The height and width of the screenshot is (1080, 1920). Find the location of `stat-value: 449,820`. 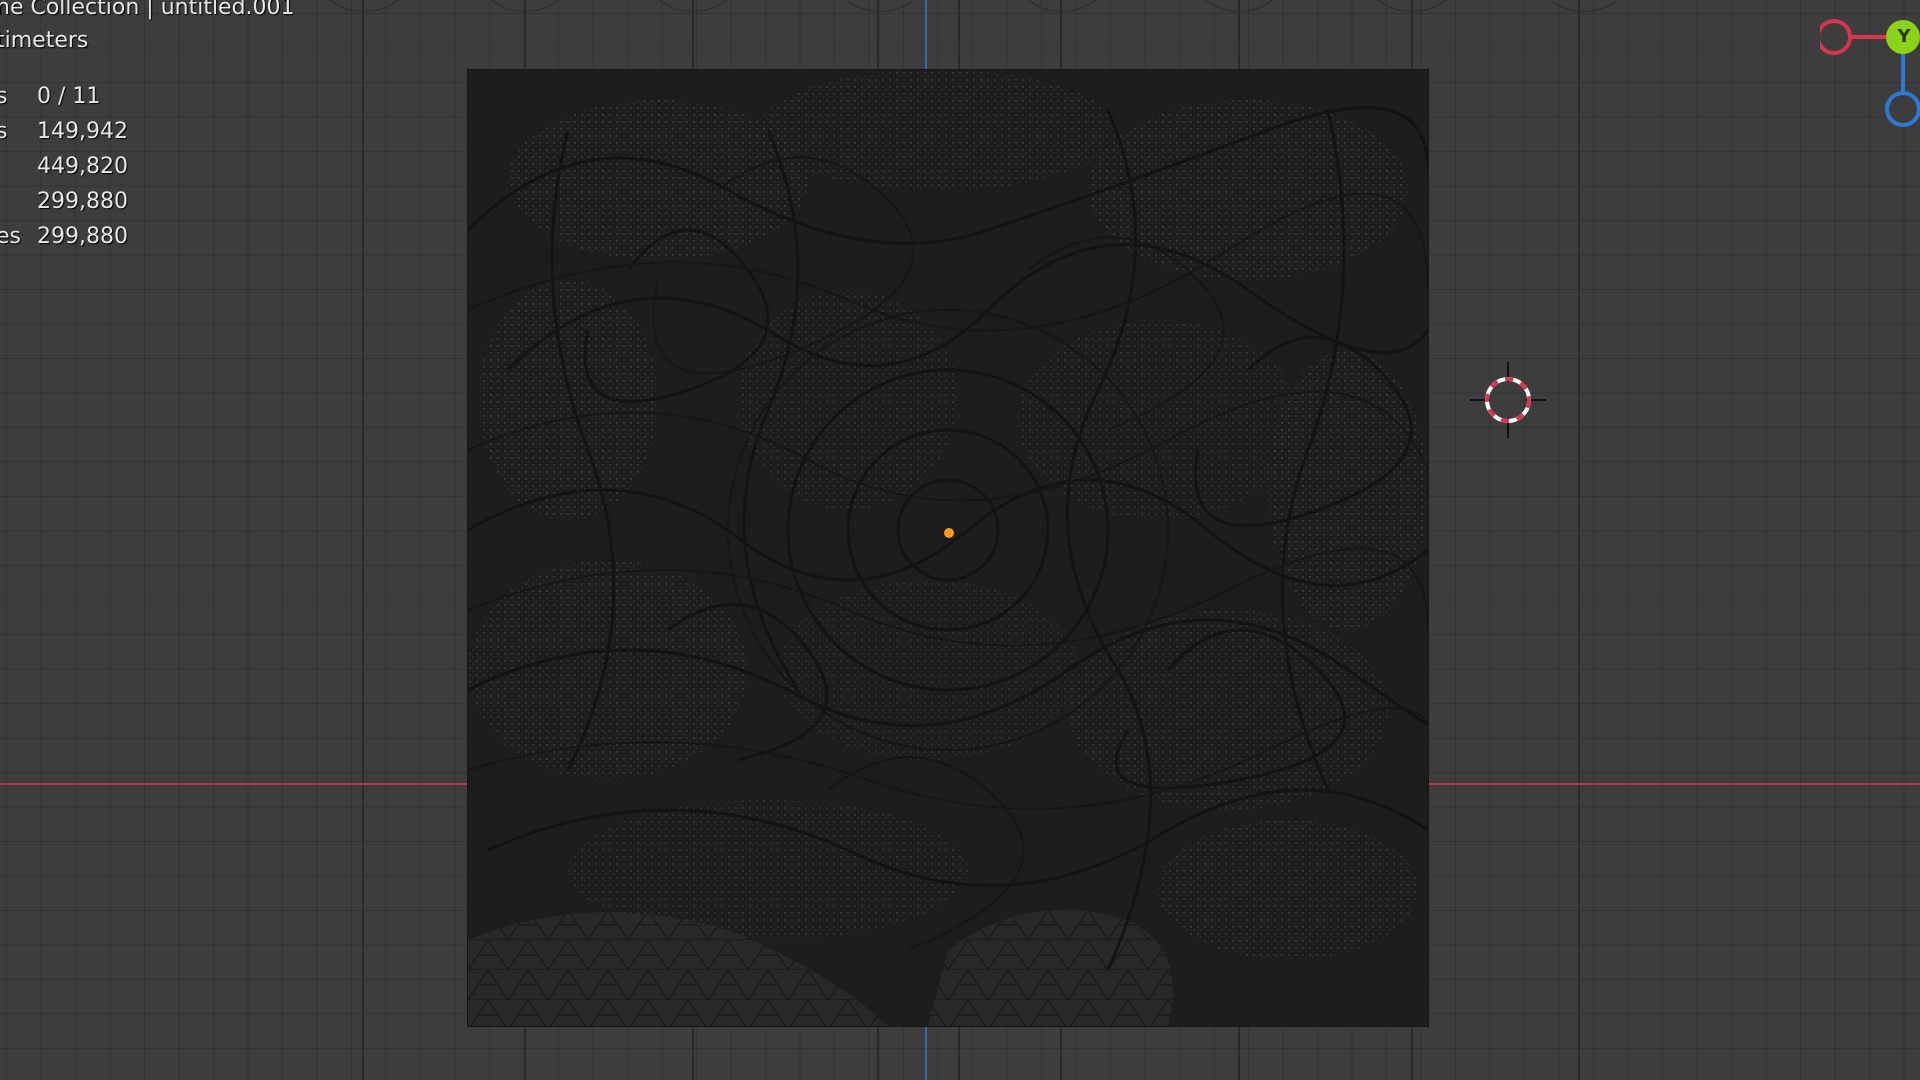

stat-value: 449,820 is located at coordinates (82, 166).